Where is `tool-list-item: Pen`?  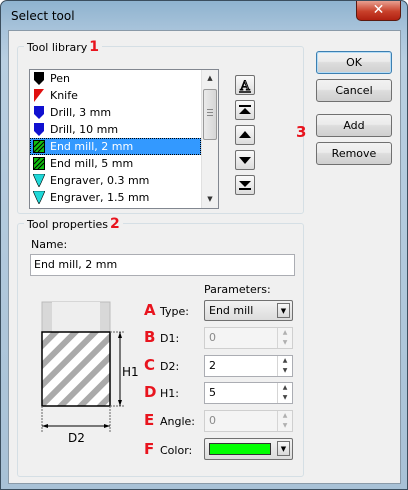
tool-list-item: Pen is located at coordinates (115, 78).